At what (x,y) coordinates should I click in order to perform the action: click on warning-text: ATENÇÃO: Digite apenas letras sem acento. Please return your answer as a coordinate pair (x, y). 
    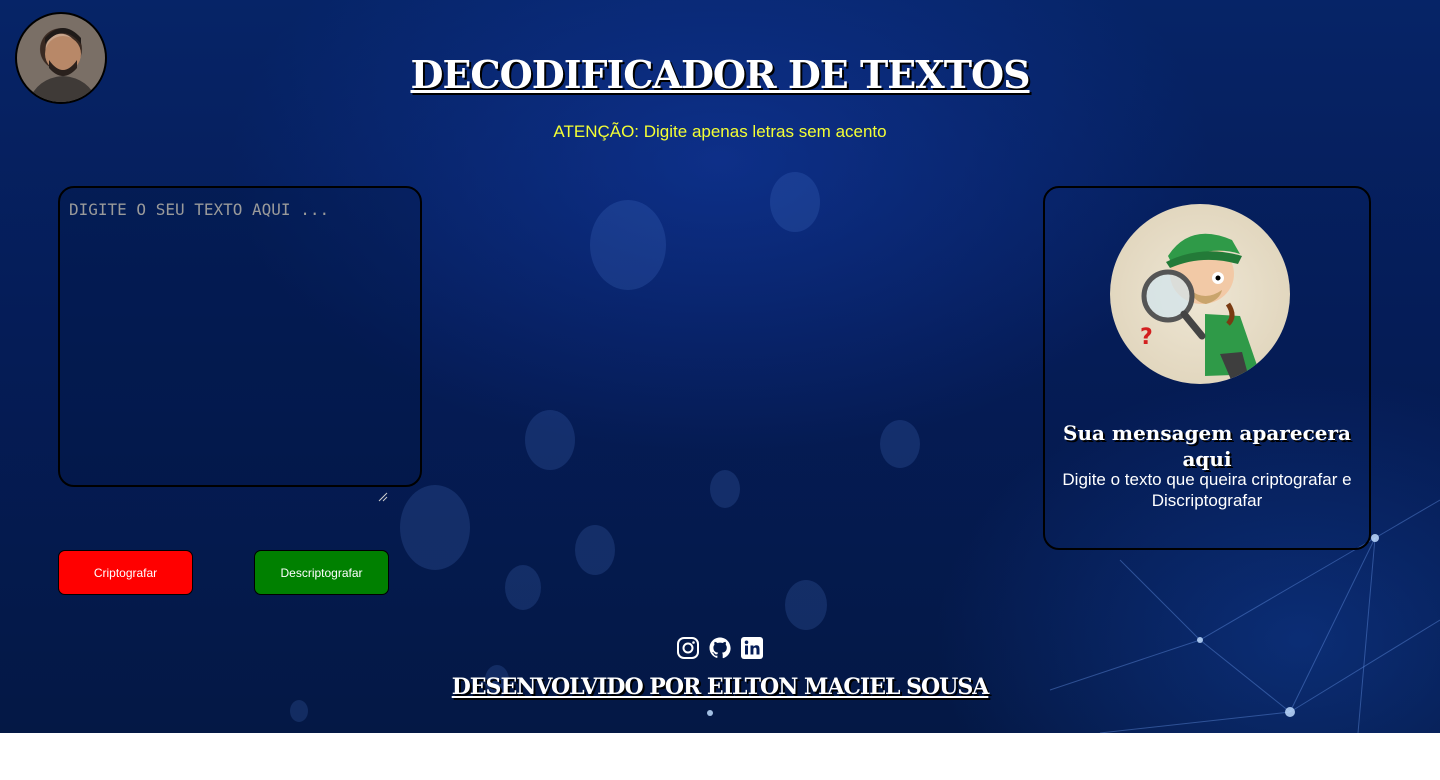
    Looking at the image, I should click on (720, 131).